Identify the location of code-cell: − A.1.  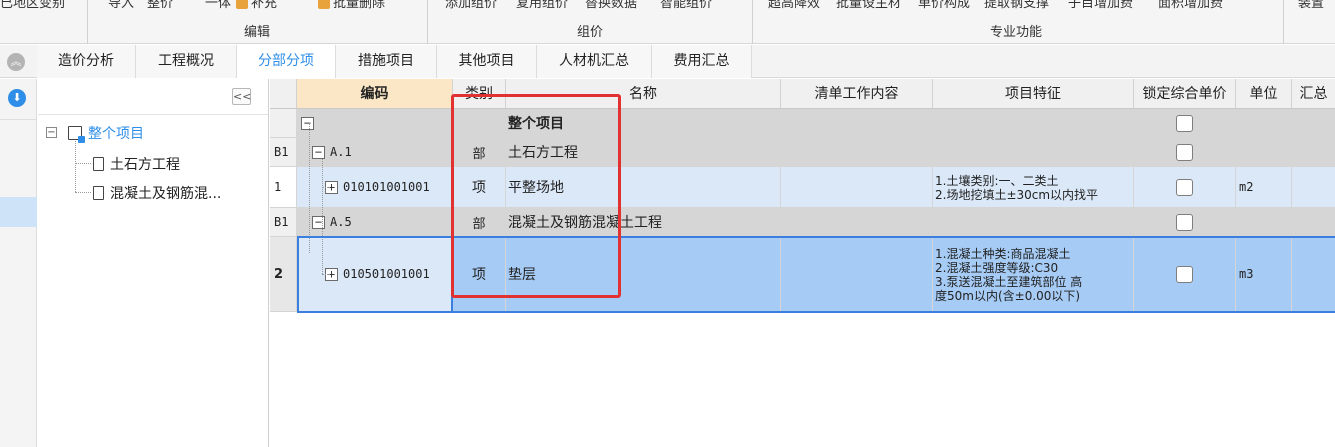
(375, 152).